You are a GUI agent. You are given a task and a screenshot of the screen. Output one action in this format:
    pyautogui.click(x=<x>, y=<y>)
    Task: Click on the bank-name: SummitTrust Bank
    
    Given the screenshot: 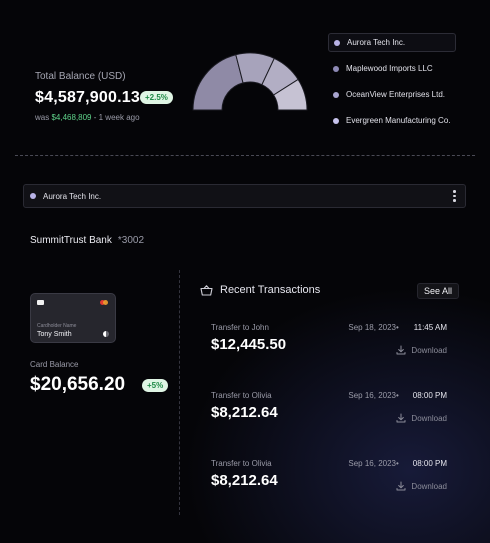 What is the action you would take?
    pyautogui.click(x=71, y=240)
    